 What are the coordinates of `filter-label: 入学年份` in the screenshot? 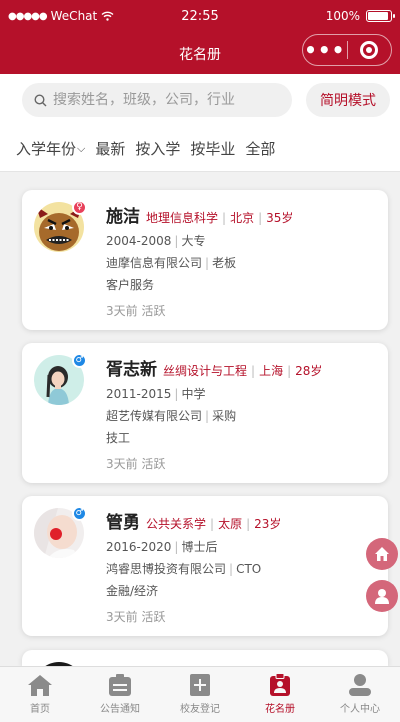 It's located at (46, 149).